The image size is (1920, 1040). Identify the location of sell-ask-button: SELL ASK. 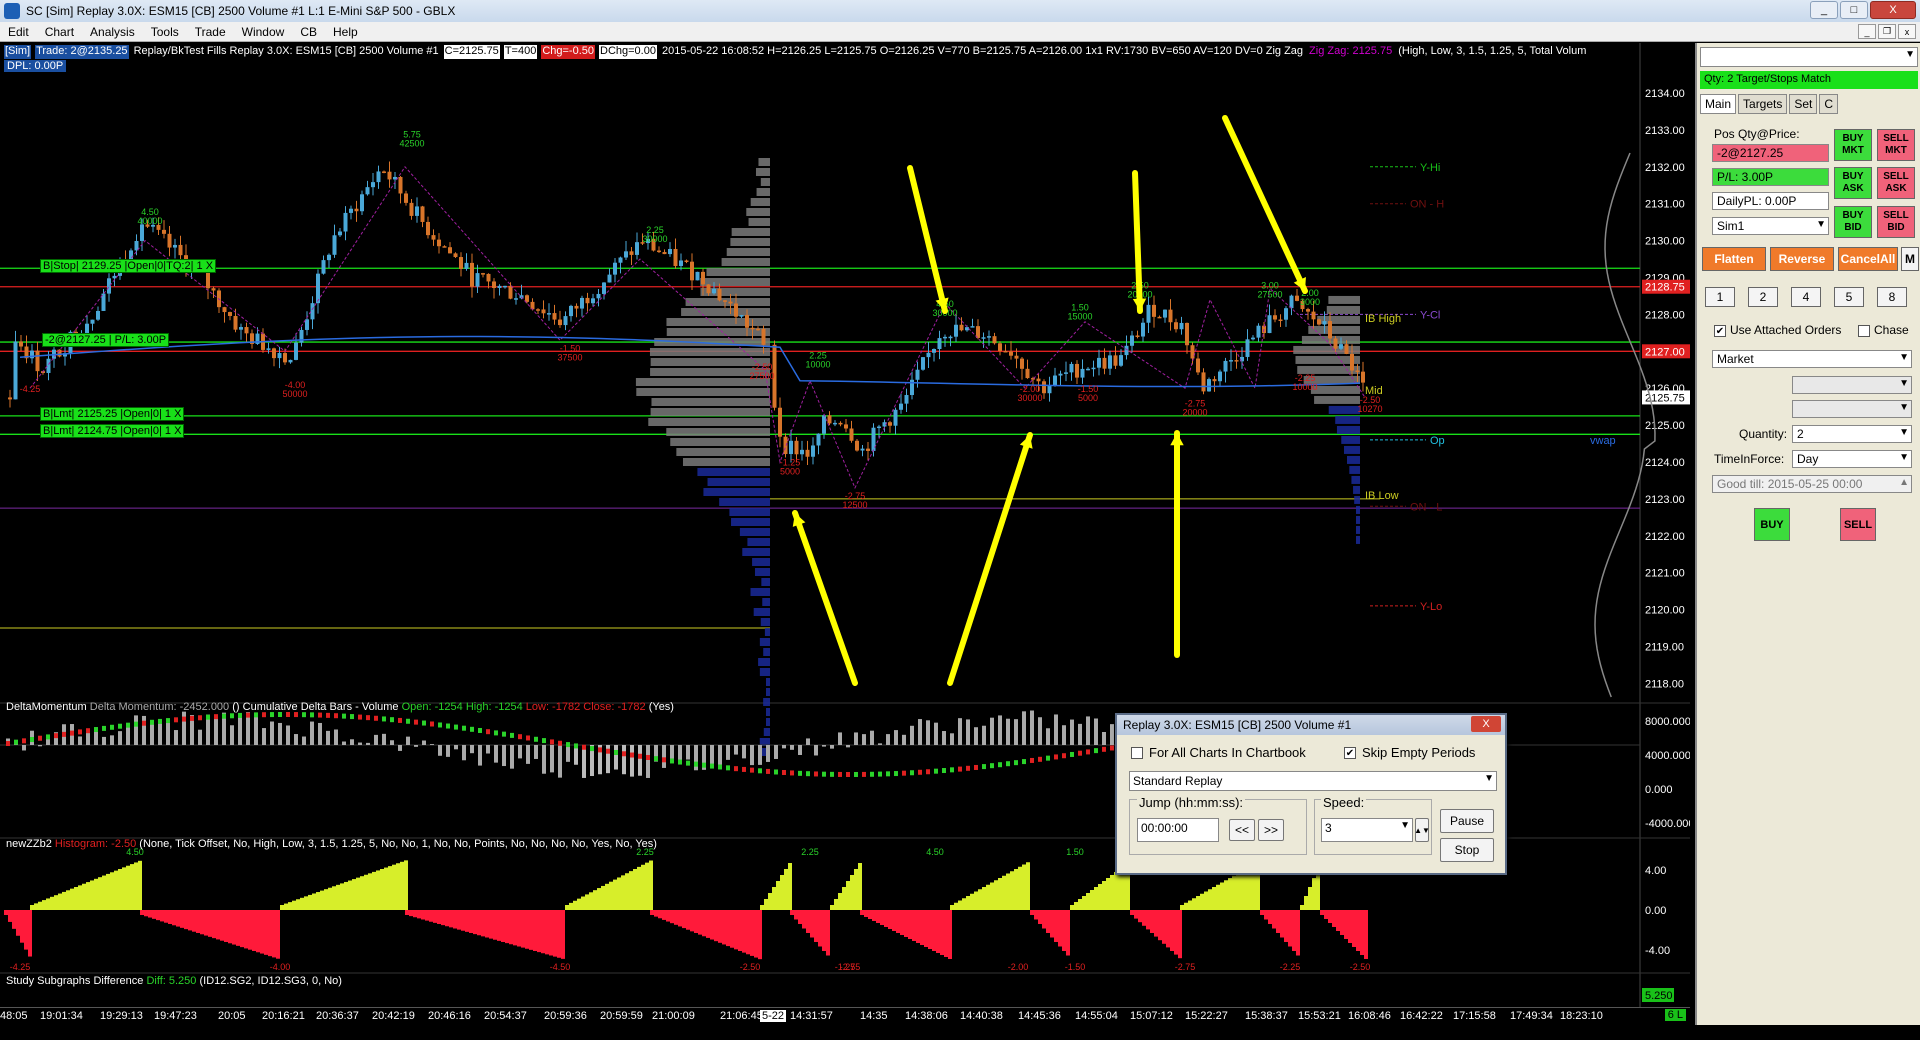
(1896, 183).